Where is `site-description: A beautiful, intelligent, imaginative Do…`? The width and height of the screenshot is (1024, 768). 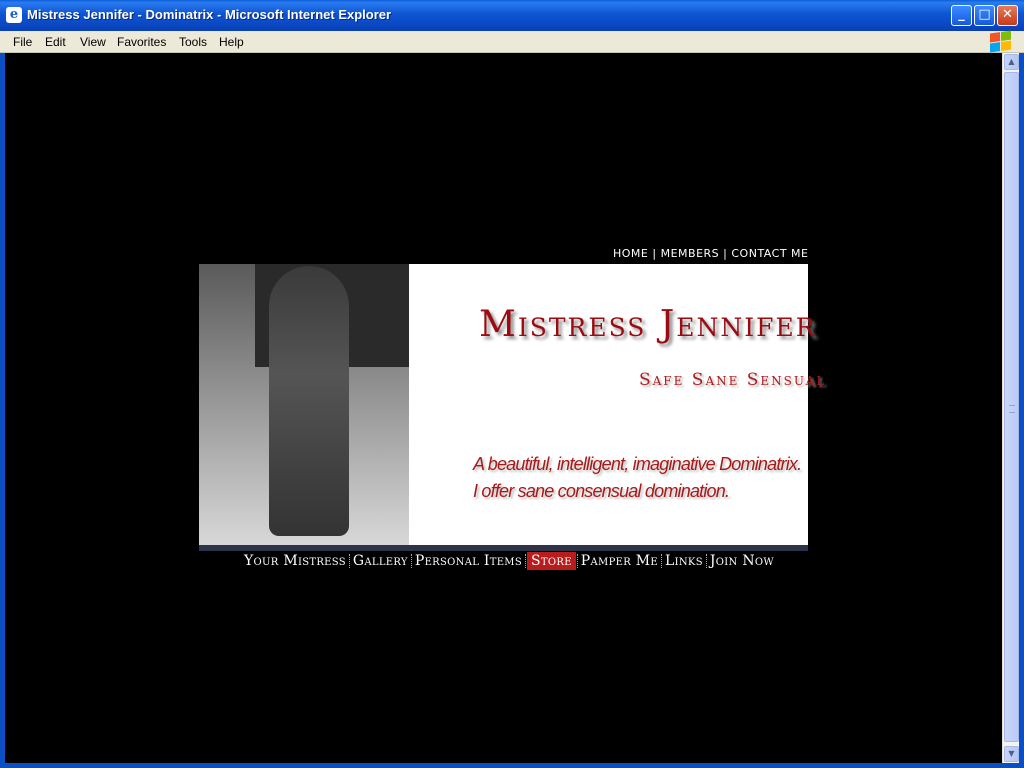 site-description: A beautiful, intelligent, imaginative Do… is located at coordinates (637, 478).